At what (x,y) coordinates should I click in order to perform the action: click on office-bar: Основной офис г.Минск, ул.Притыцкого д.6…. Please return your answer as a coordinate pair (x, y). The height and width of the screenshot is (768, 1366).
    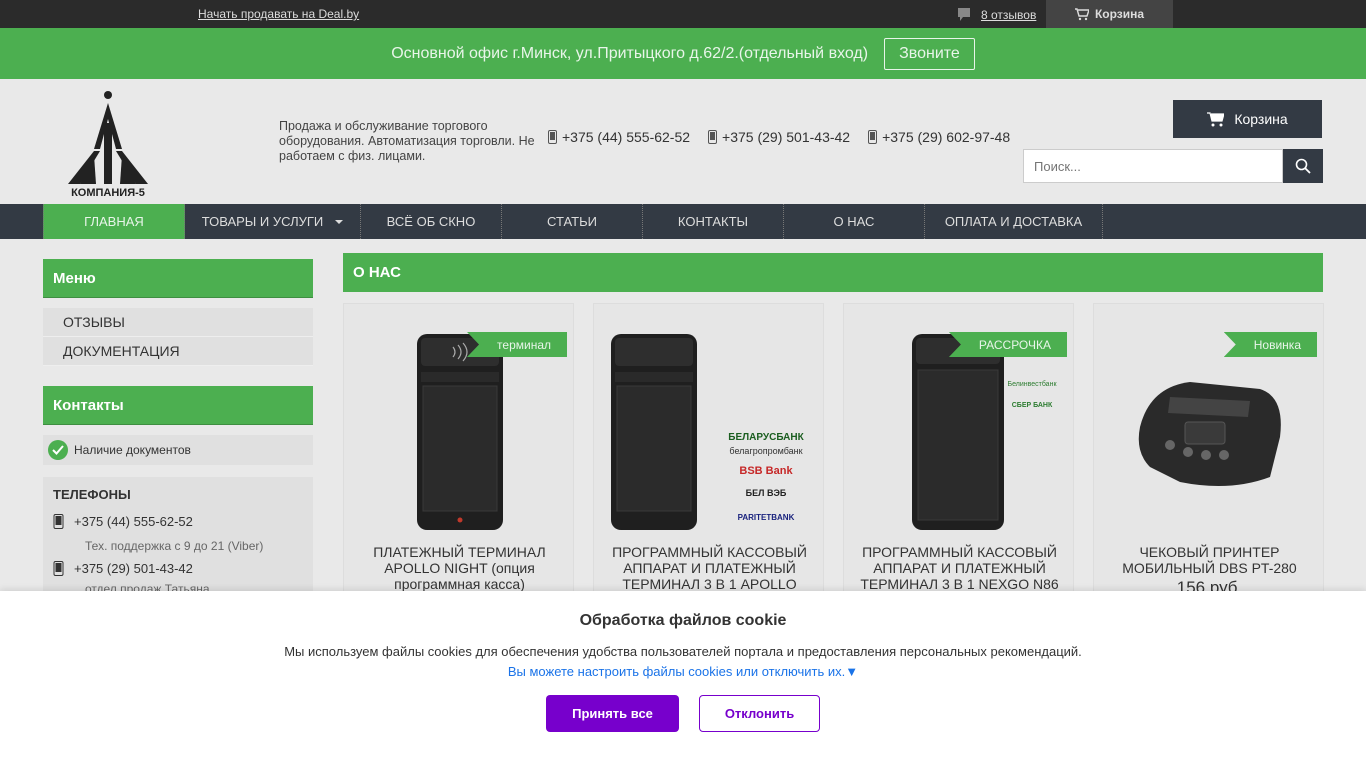
    Looking at the image, I should click on (683, 53).